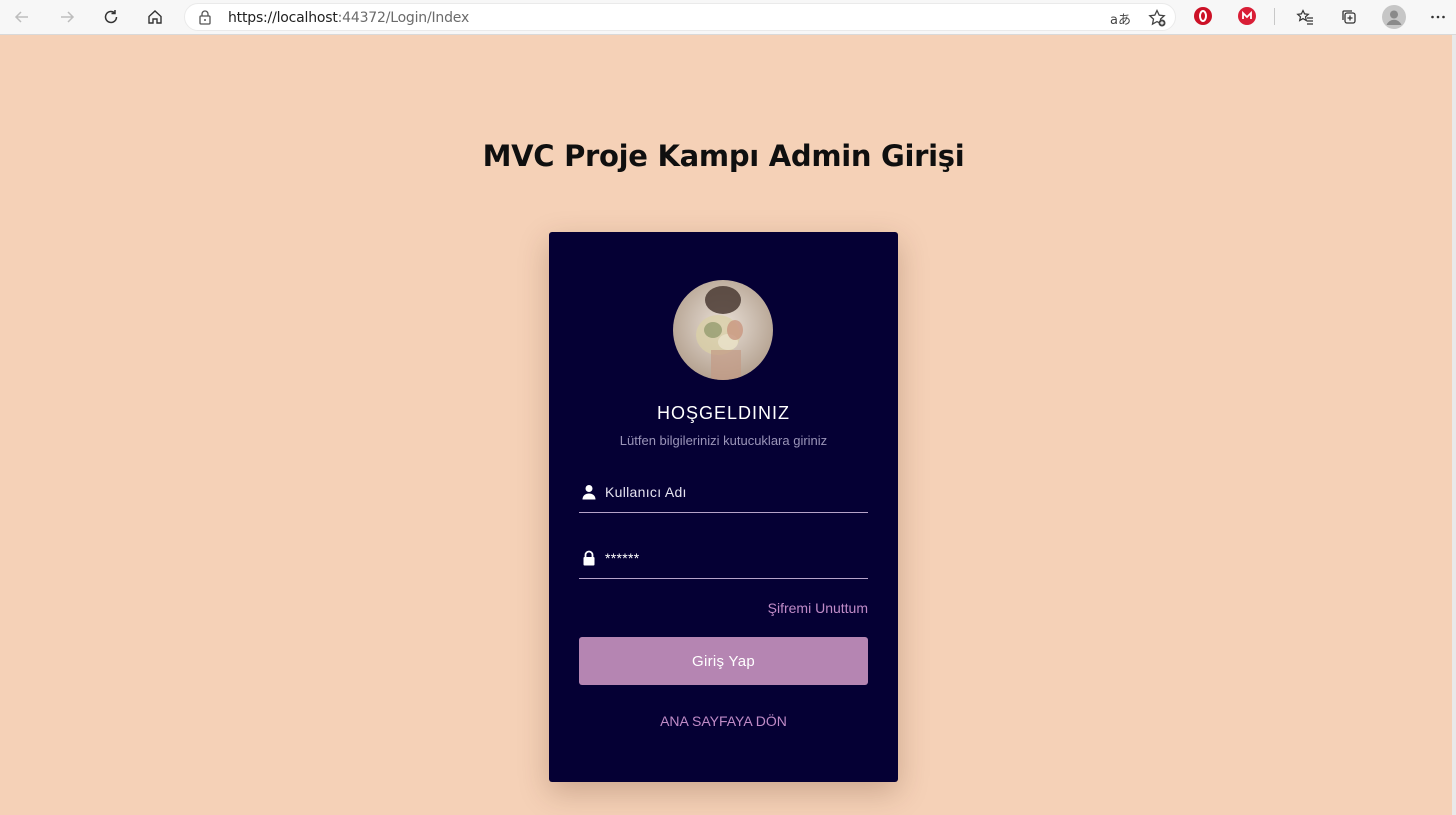  I want to click on browser-toolbar: https://localhost:44372/Login/Index aあ, so click(728, 17).